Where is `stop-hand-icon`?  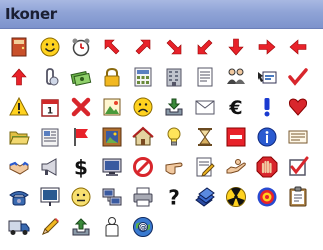
stop-hand-icon is located at coordinates (271, 171).